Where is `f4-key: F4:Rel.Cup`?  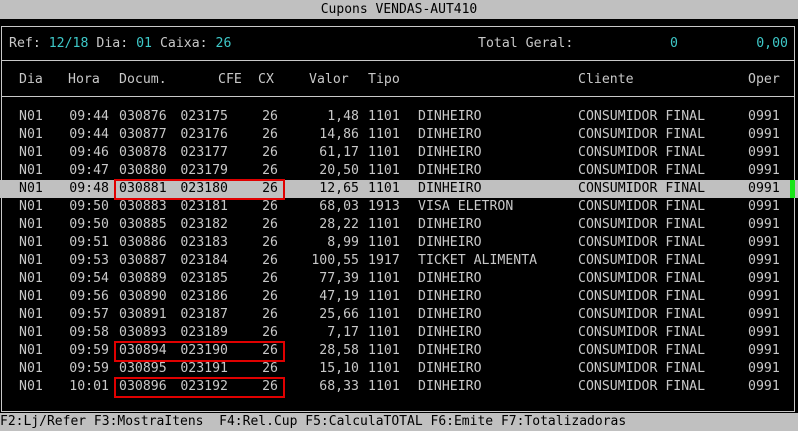
f4-key: F4:Rel.Cup is located at coordinates (258, 421).